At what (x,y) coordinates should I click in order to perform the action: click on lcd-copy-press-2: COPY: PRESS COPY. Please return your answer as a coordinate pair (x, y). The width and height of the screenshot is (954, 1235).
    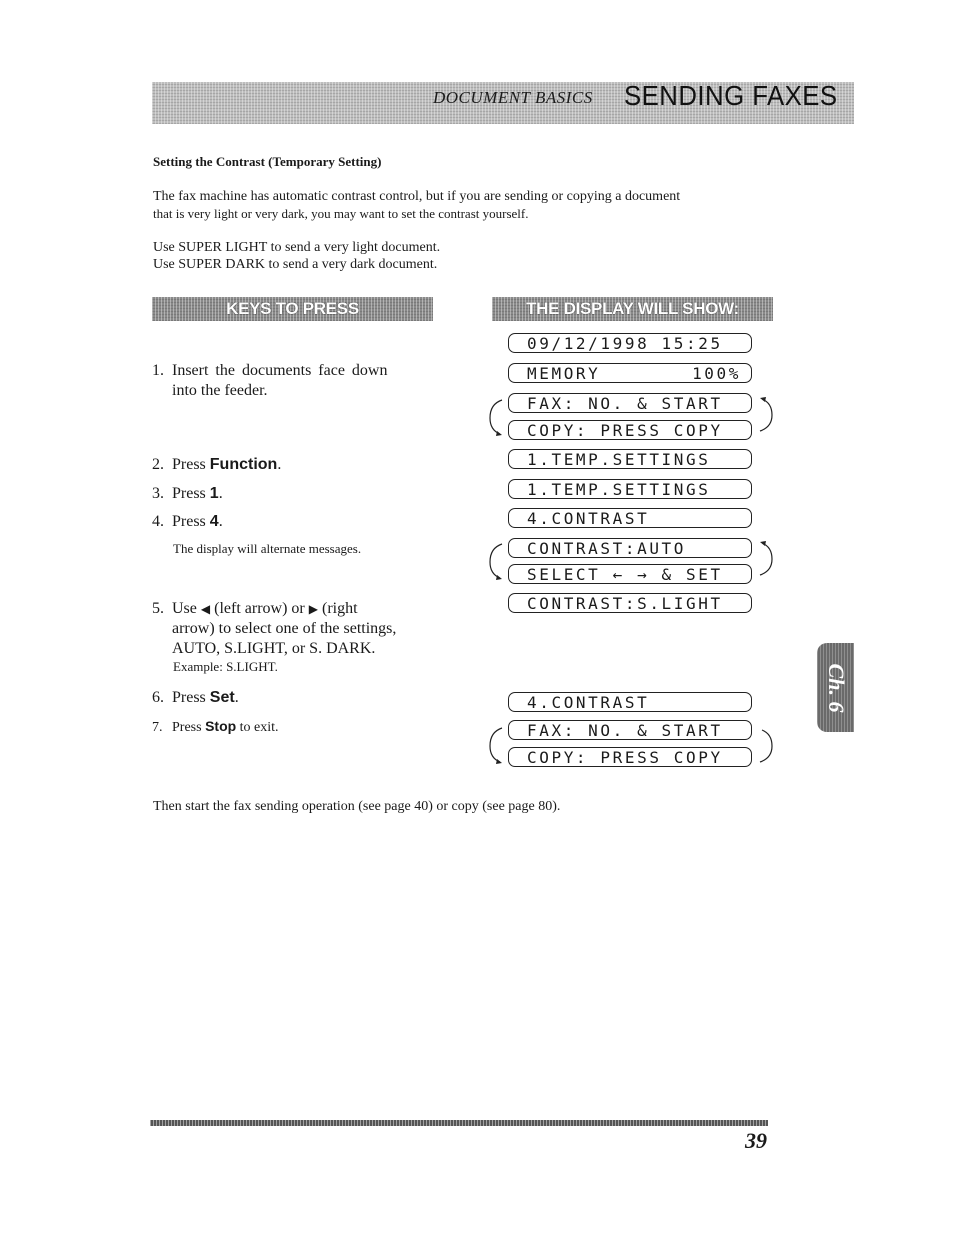
    Looking at the image, I should click on (630, 757).